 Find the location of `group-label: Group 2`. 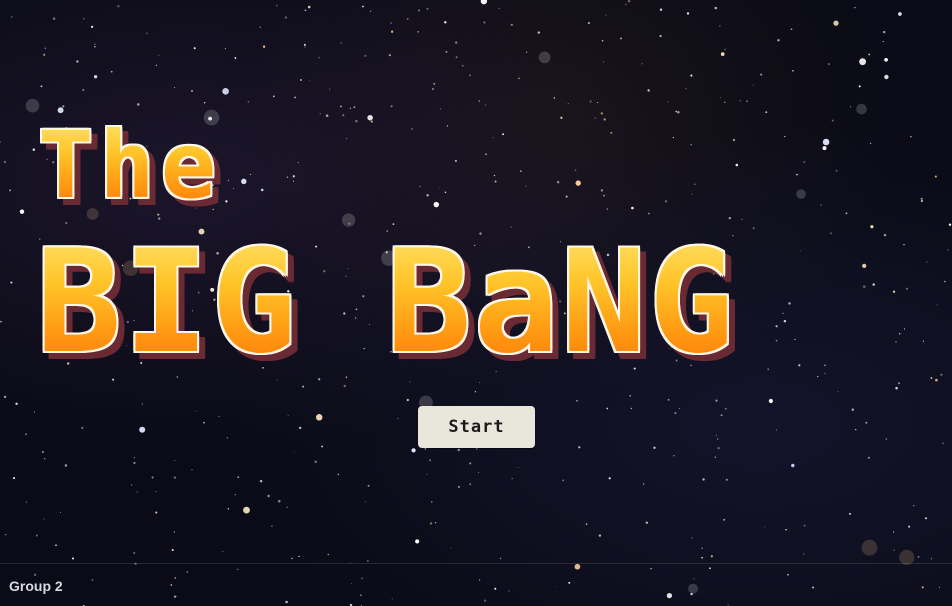

group-label: Group 2 is located at coordinates (36, 586).